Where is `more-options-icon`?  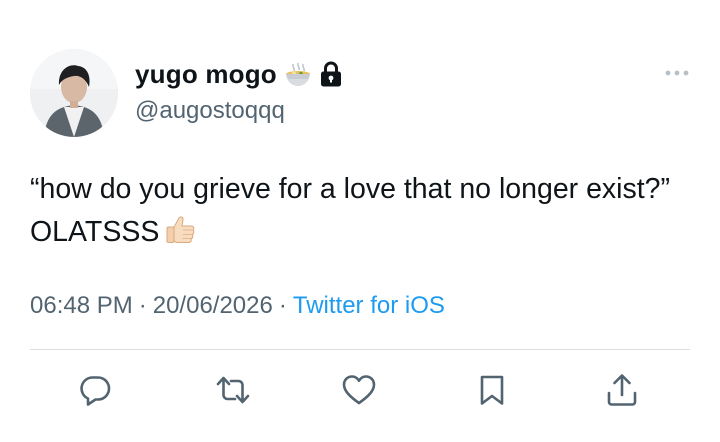 more-options-icon is located at coordinates (677, 73).